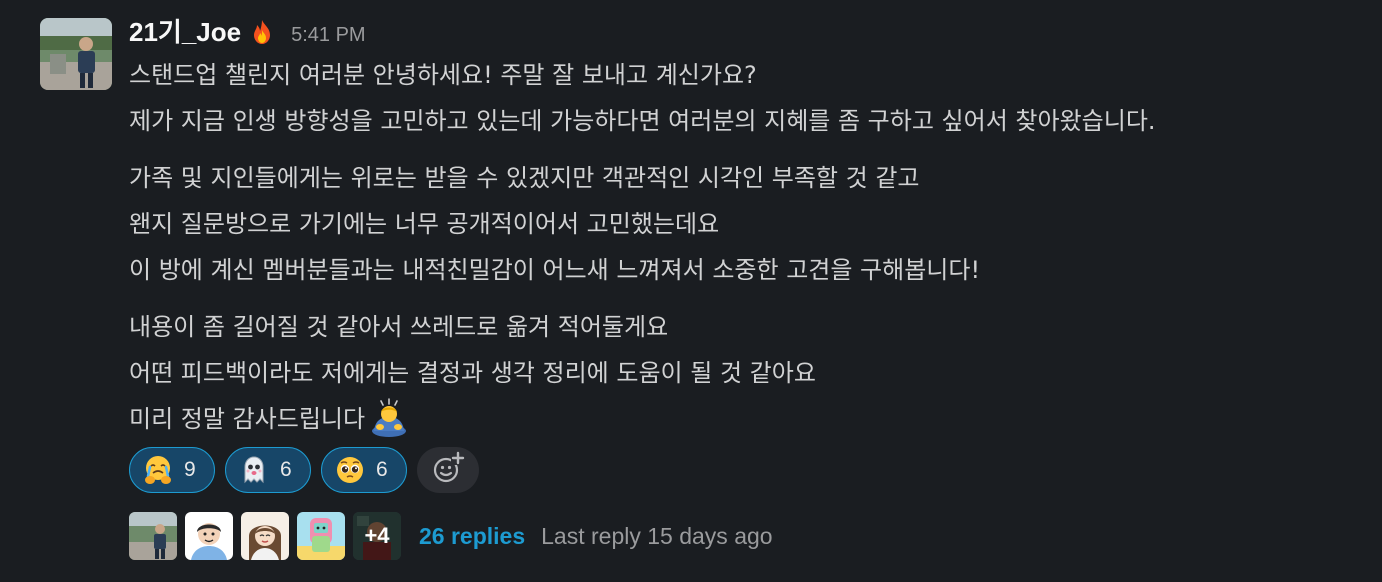 This screenshot has width=1382, height=582. I want to click on reaction-ghost: 6, so click(268, 470).